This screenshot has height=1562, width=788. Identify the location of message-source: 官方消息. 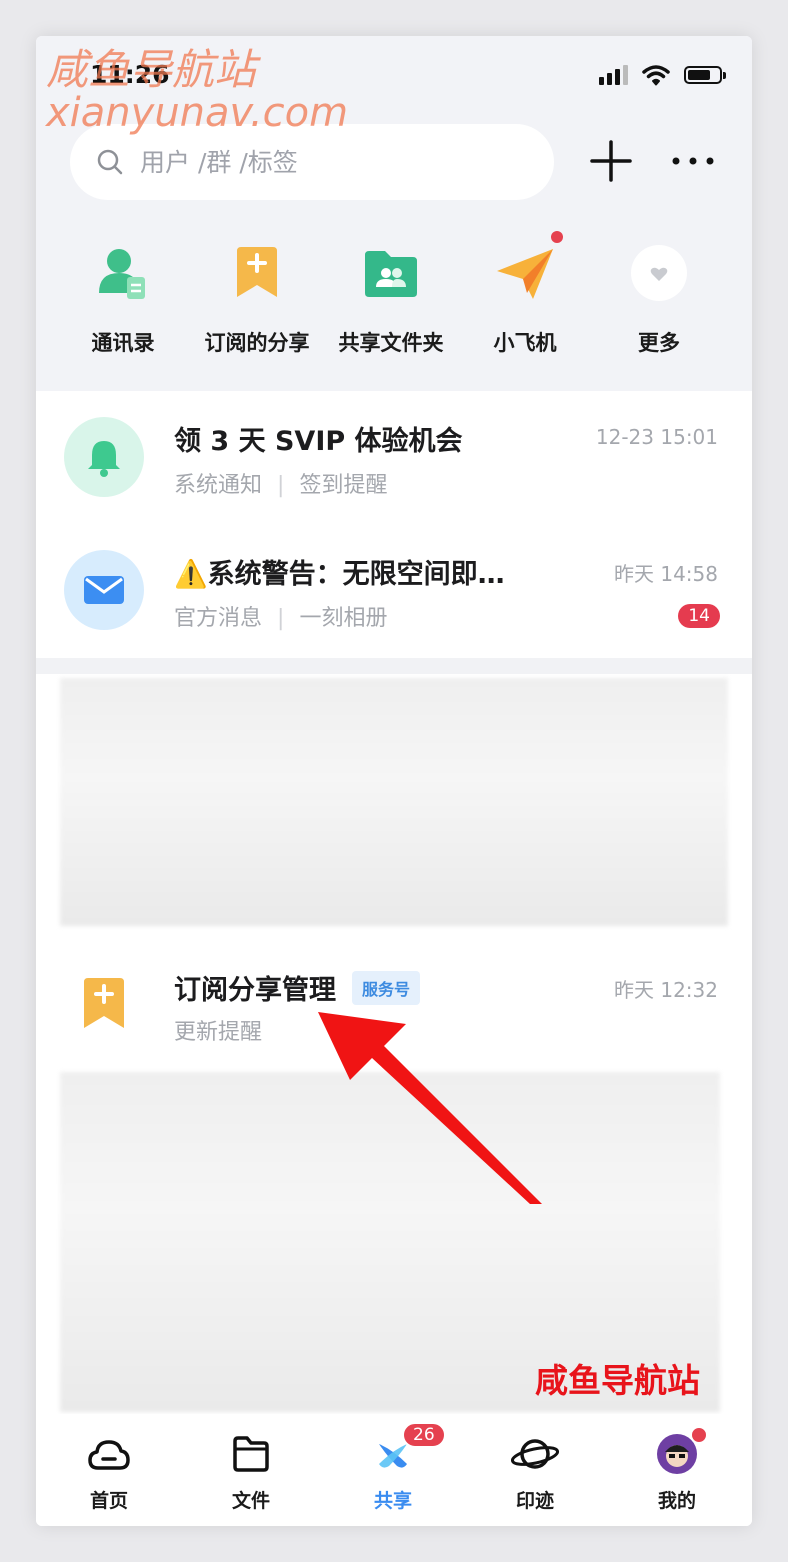
(218, 618).